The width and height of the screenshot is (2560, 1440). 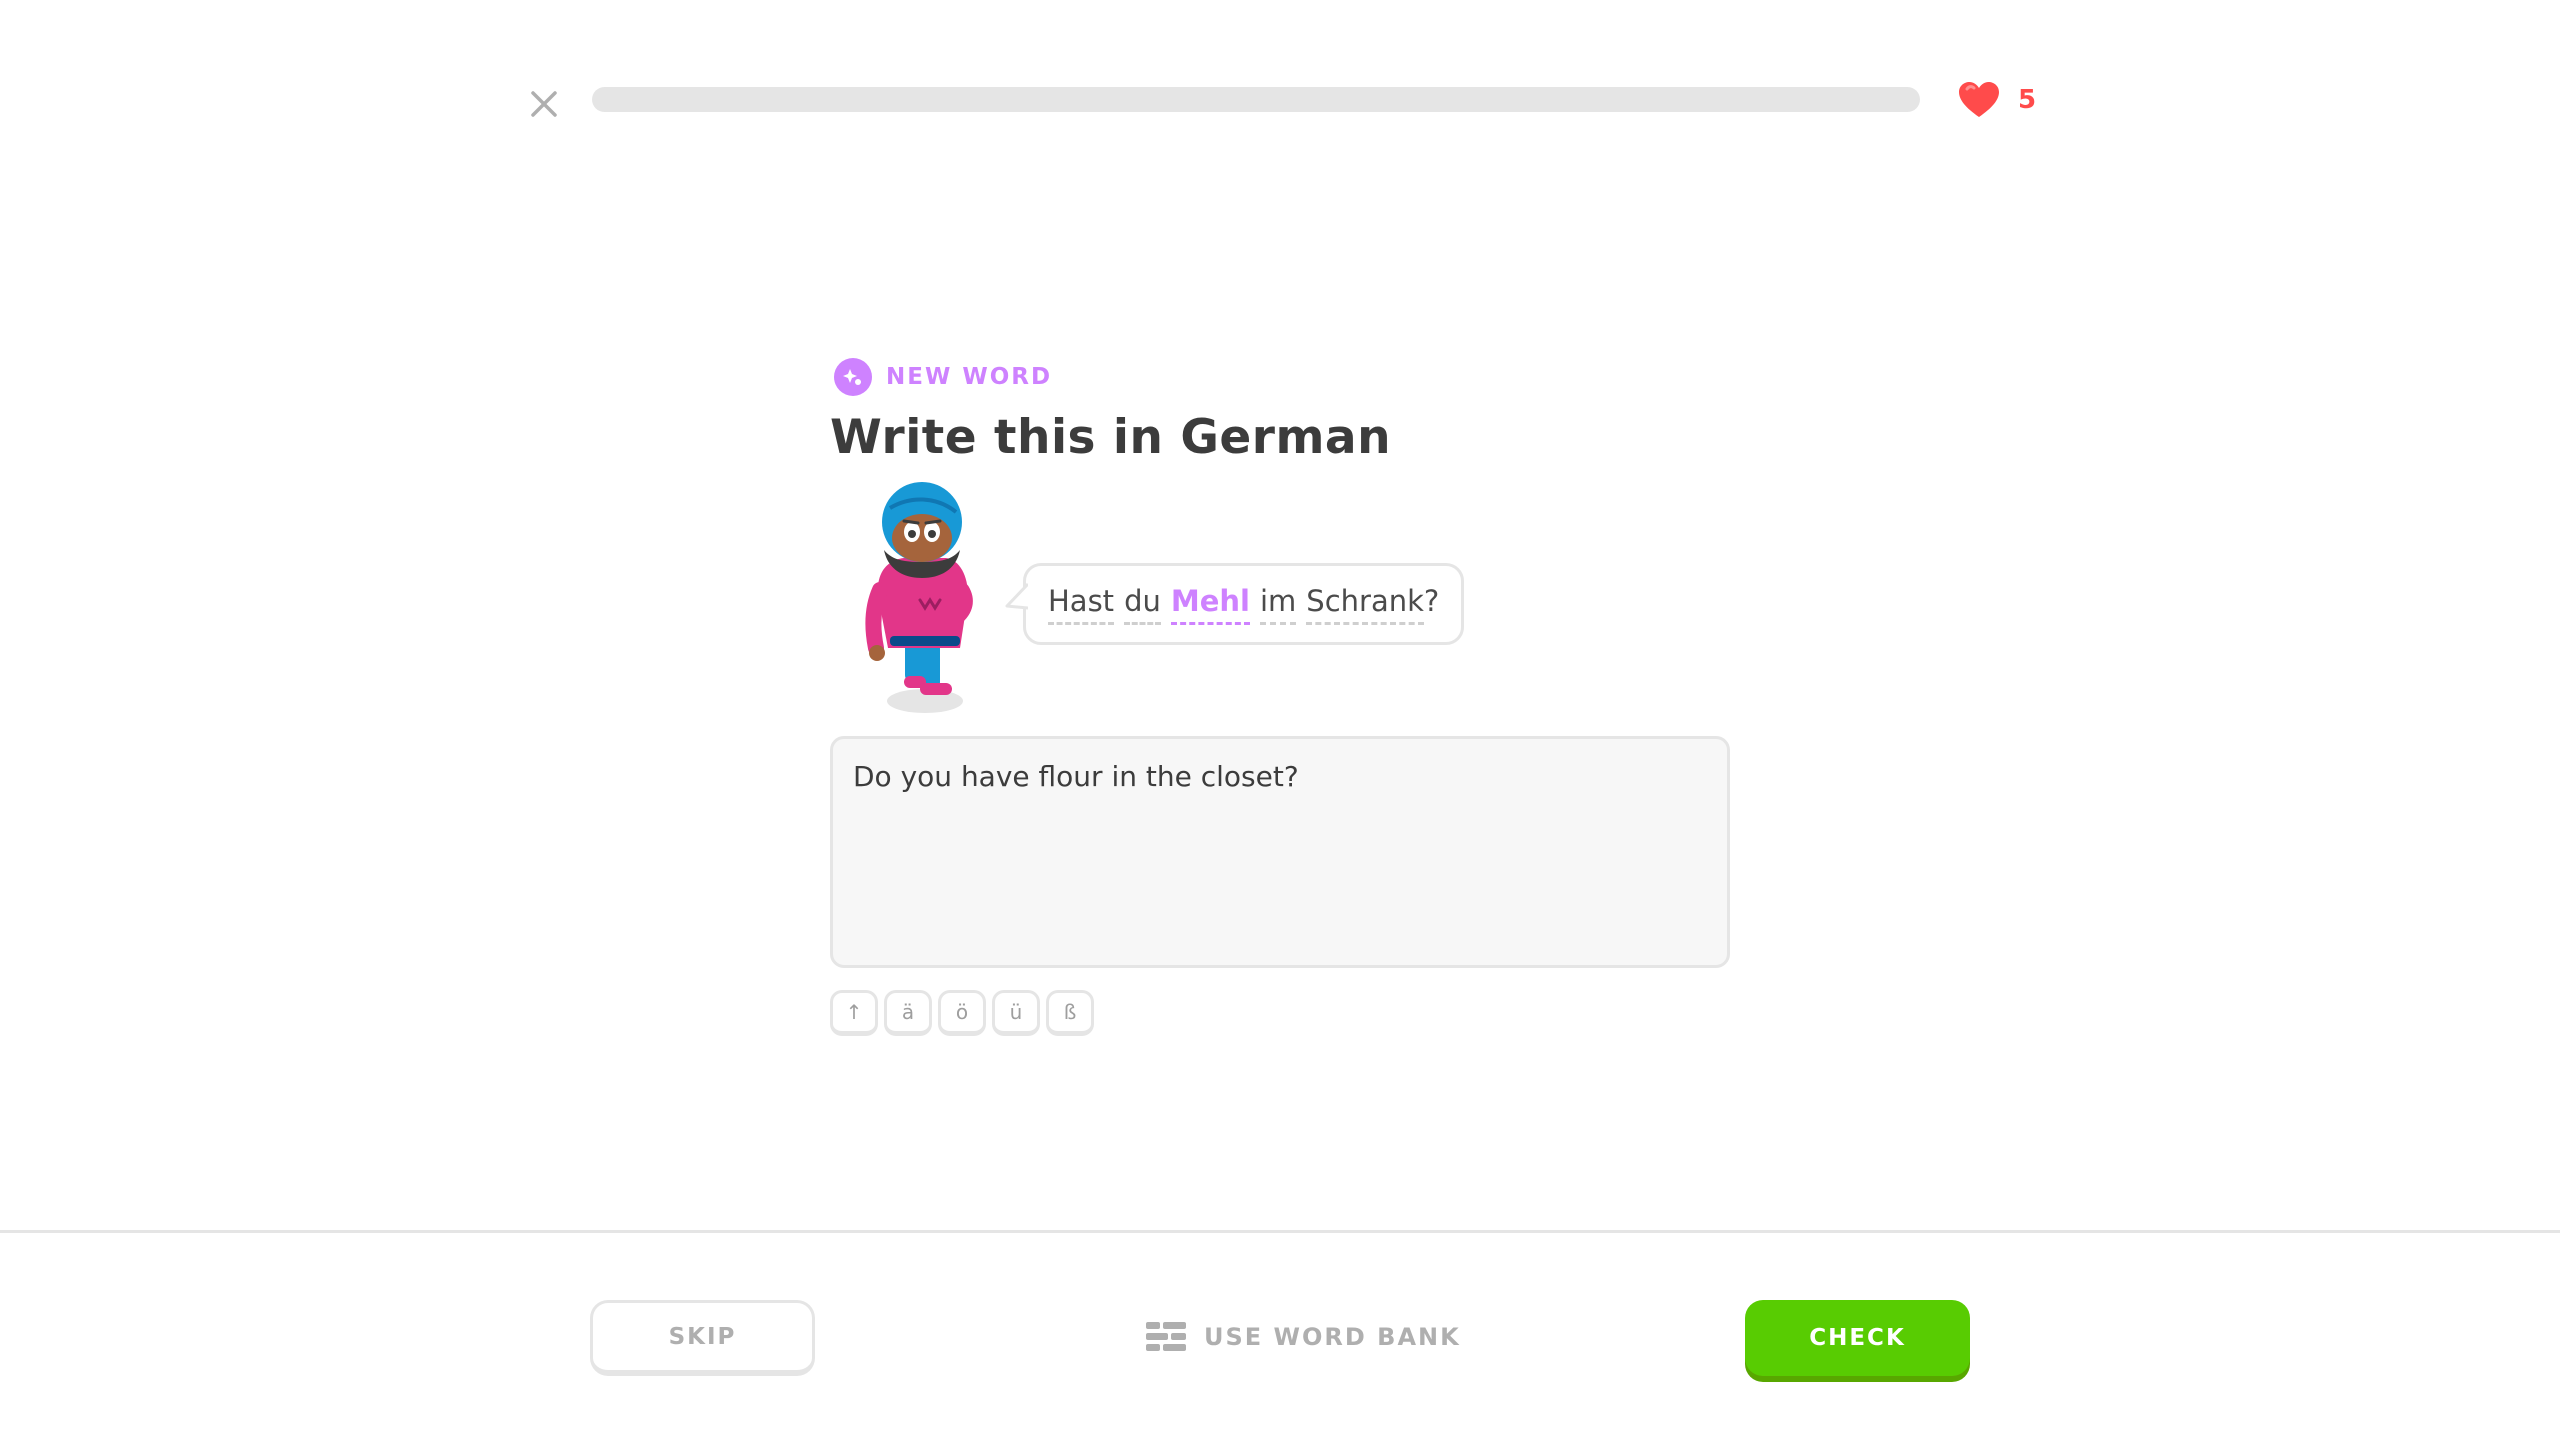 What do you see at coordinates (1256, 99) in the screenshot?
I see `progress-bar` at bounding box center [1256, 99].